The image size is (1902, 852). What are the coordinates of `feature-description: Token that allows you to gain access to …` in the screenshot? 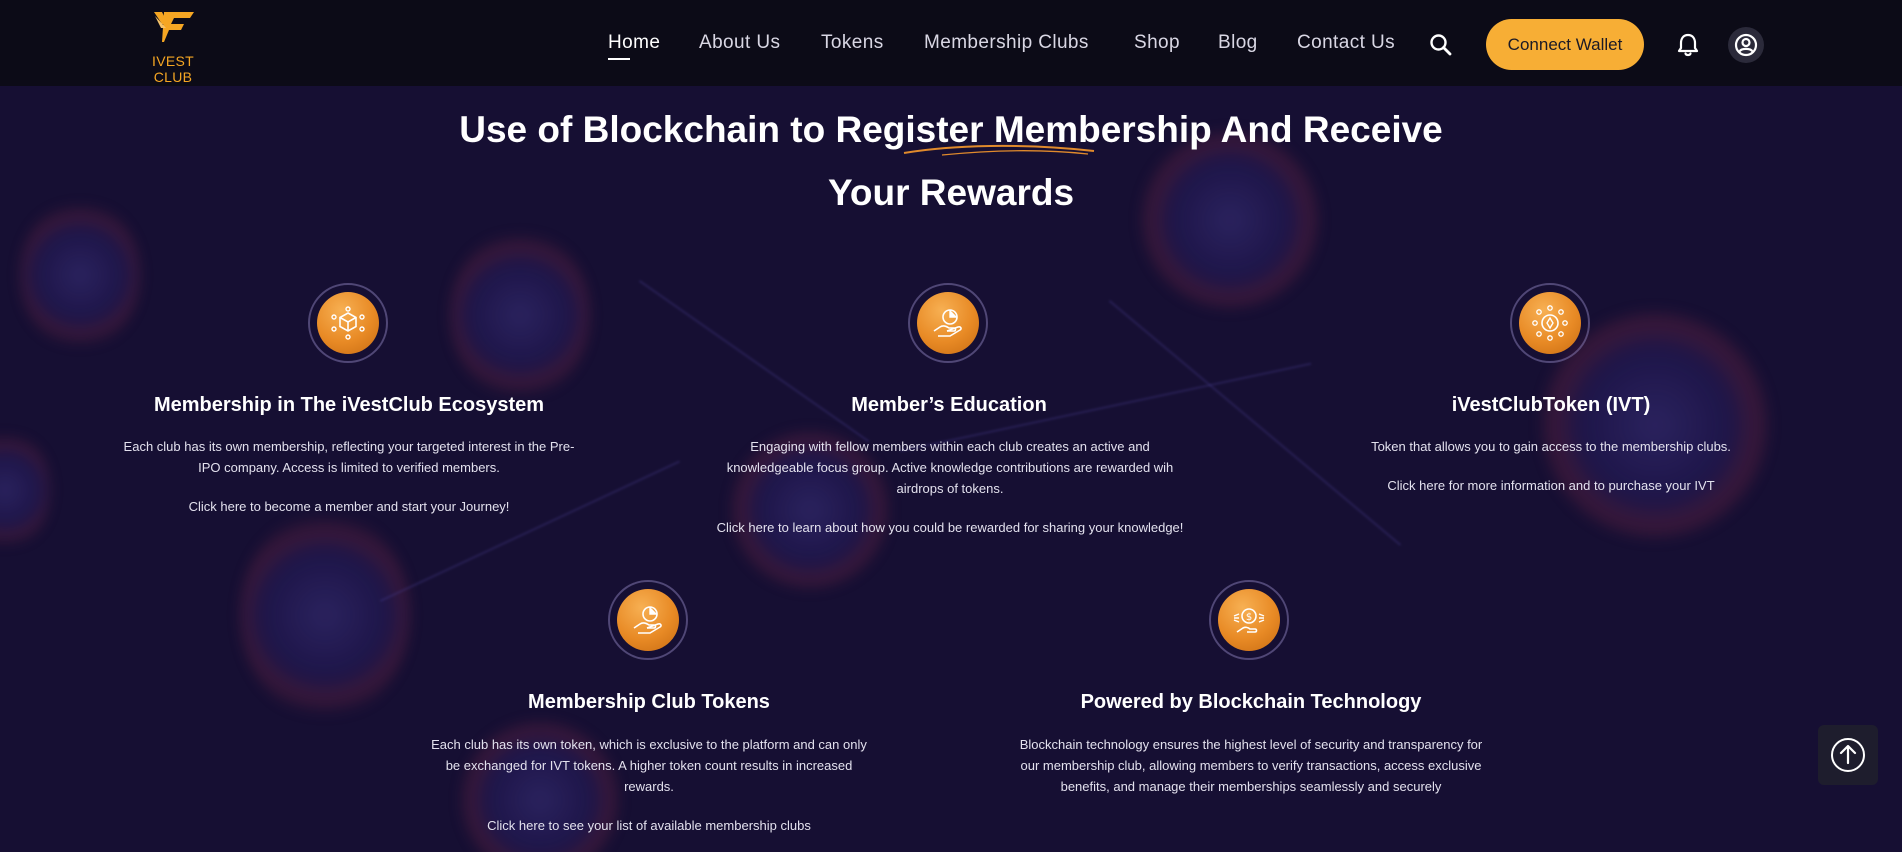 It's located at (1551, 466).